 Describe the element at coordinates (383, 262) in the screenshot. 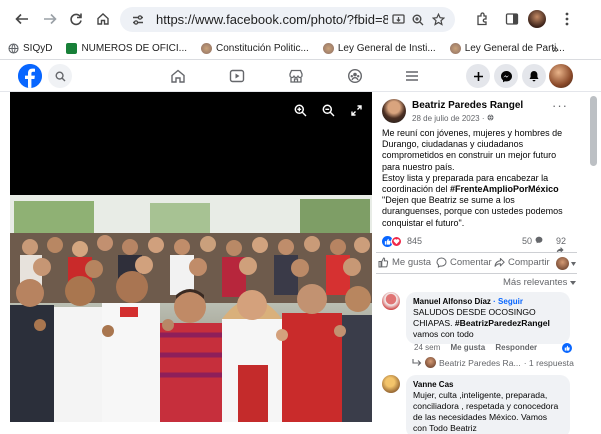

I see `thumbs-up-icon` at that location.